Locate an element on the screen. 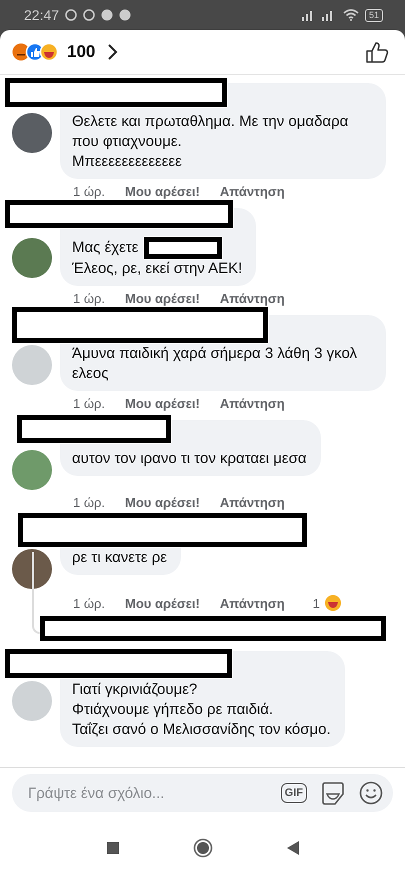  comment-text: Θελετε και πρωταθλημα. Με την ομαδαρα που φτιαχνουμε. is located at coordinates (211, 132).